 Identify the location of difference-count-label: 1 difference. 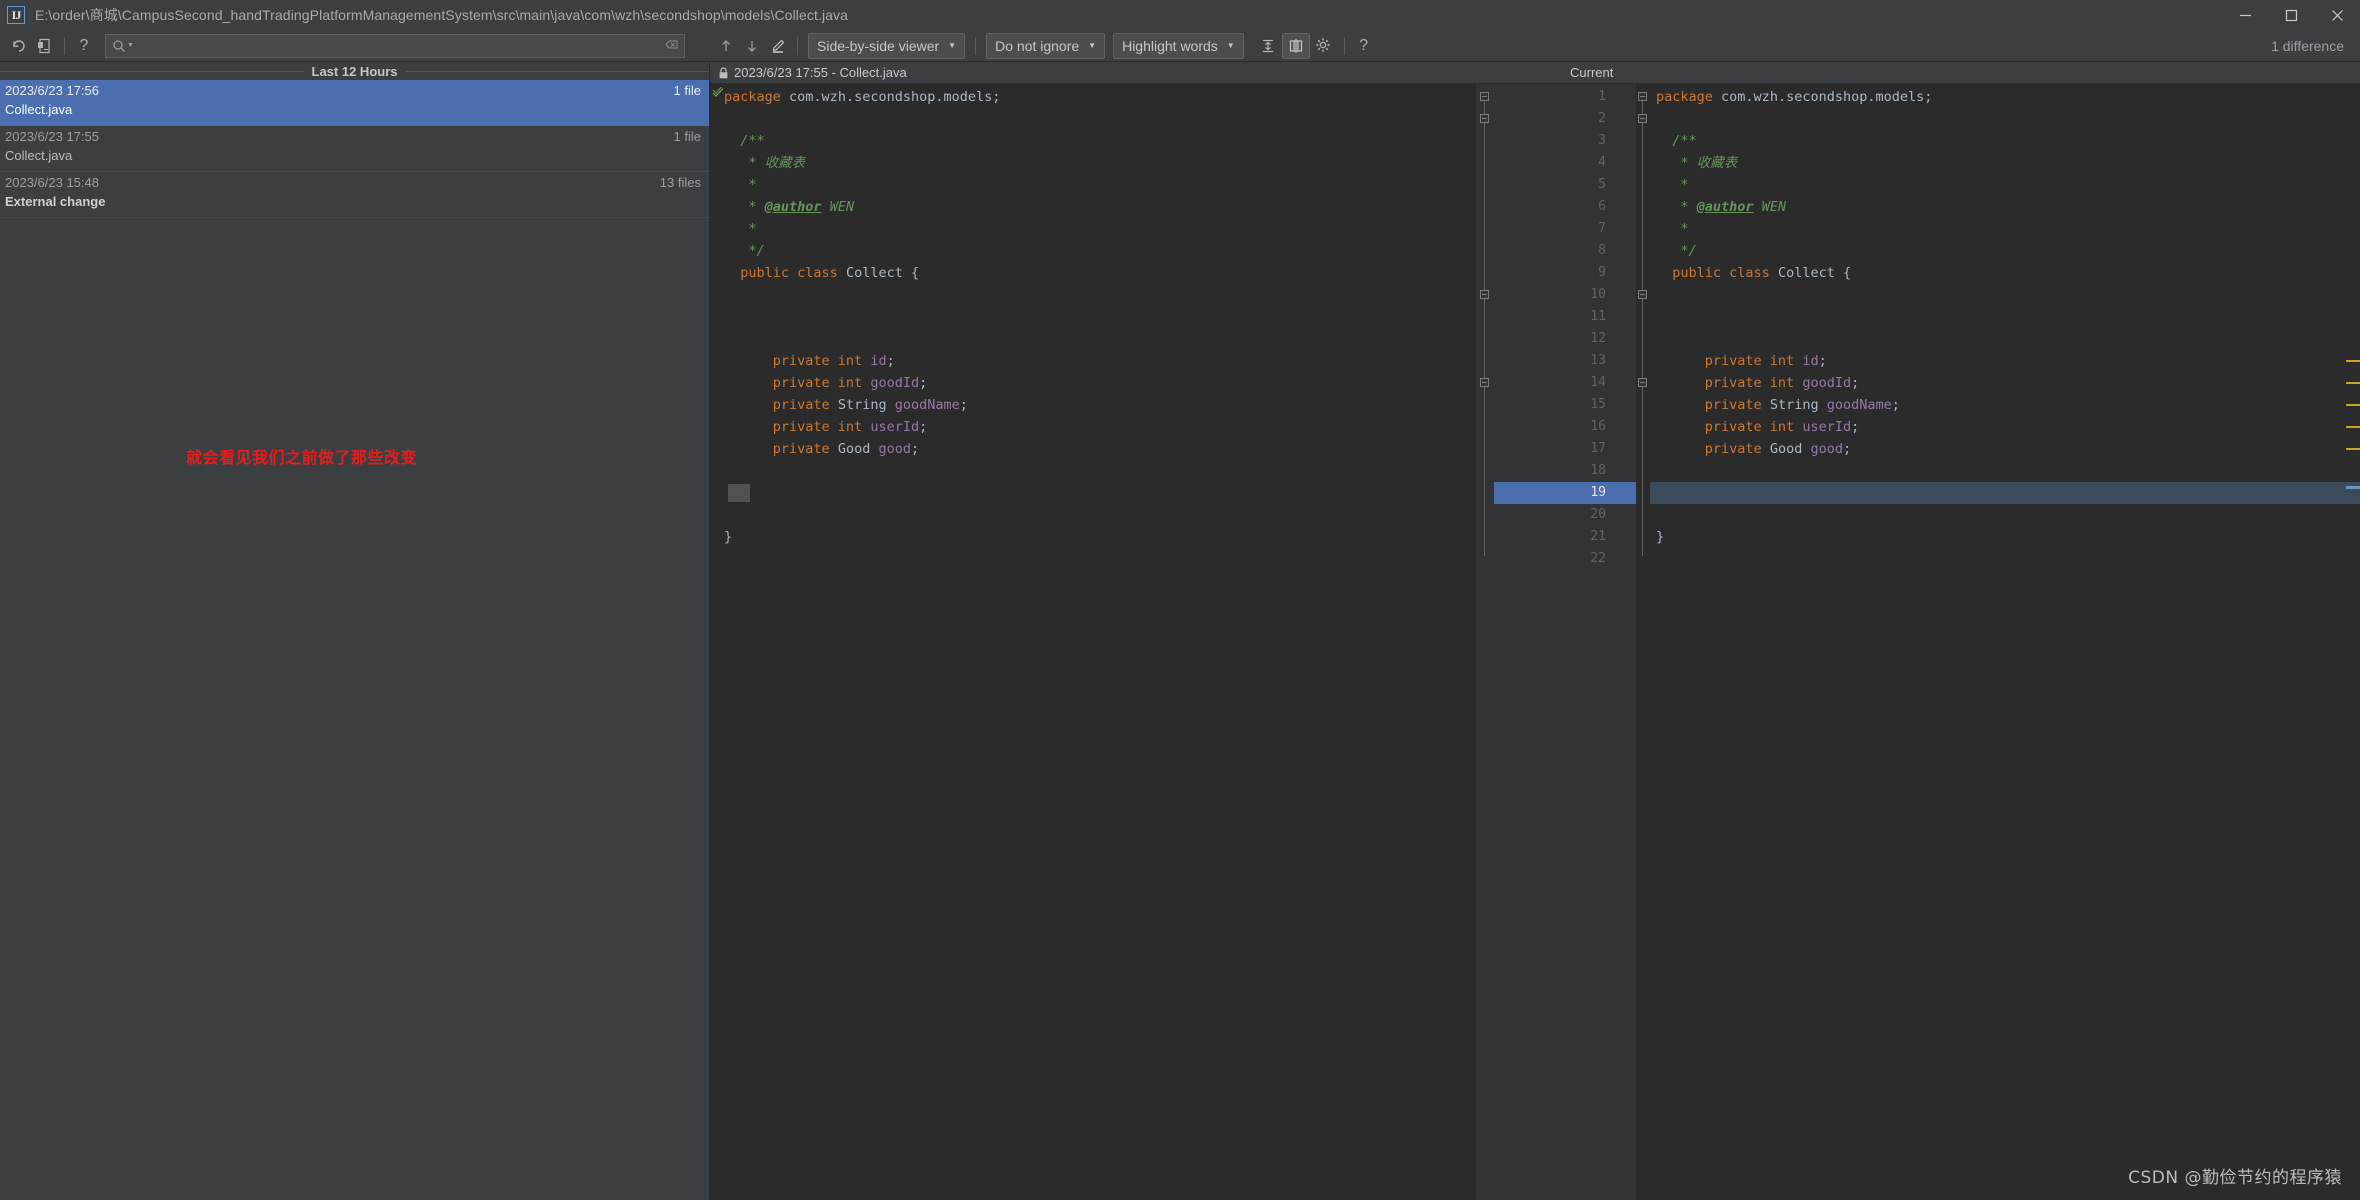
(2307, 45).